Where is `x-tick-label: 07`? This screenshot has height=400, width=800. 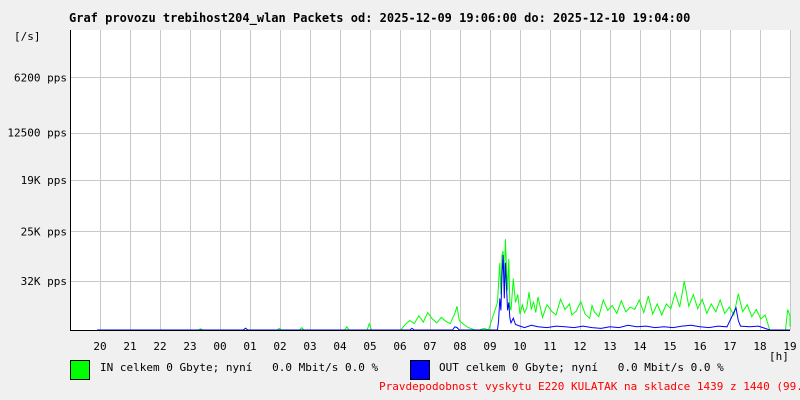 x-tick-label: 07 is located at coordinates (429, 346).